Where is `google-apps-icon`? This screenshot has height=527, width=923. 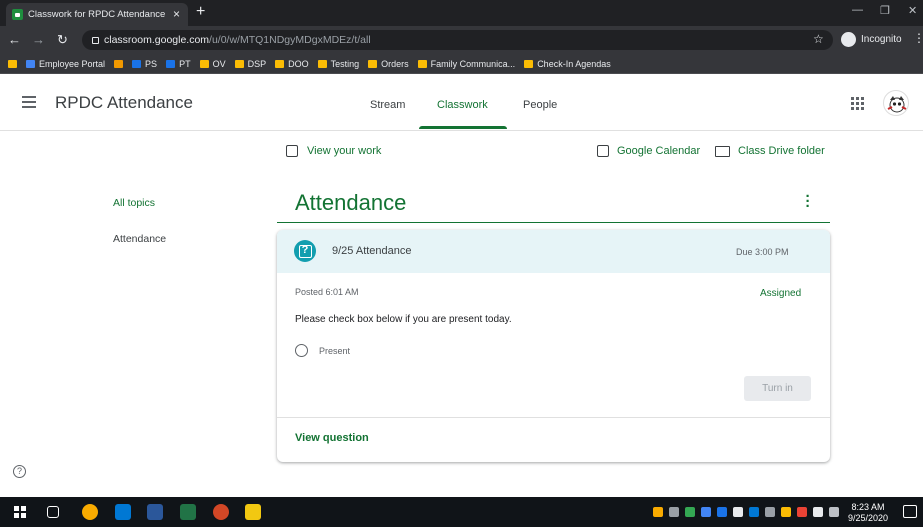
google-apps-icon is located at coordinates (857, 103).